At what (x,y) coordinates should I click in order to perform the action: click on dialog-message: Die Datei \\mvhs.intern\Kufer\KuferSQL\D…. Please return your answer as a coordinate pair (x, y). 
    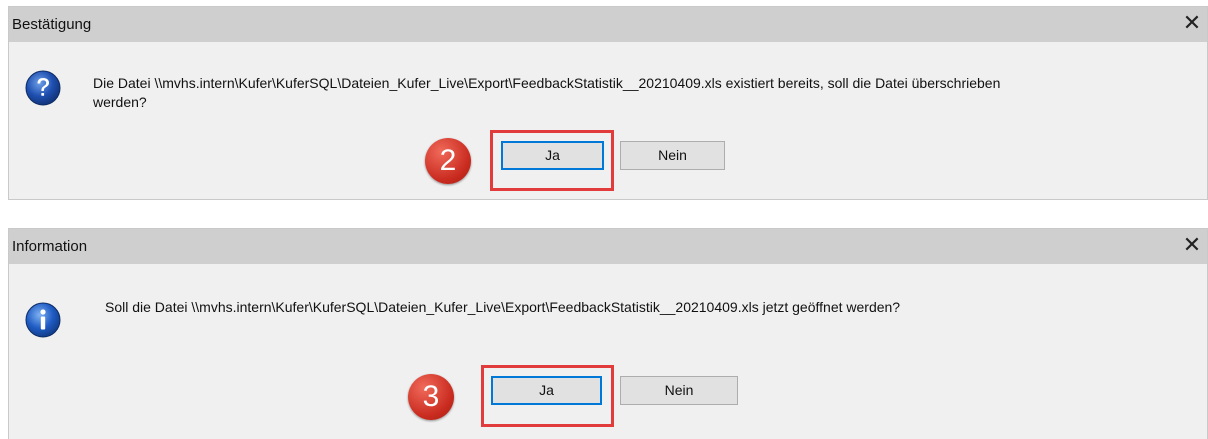
    Looking at the image, I should click on (546, 93).